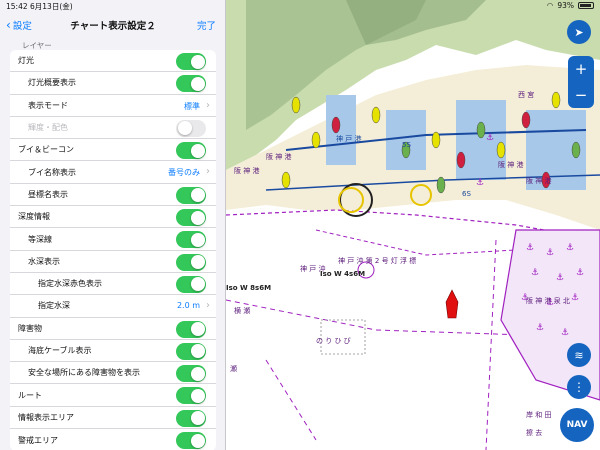 This screenshot has width=600, height=450. What do you see at coordinates (534, 433) in the screenshot?
I see `map-label-kaizuka: 擦 去` at bounding box center [534, 433].